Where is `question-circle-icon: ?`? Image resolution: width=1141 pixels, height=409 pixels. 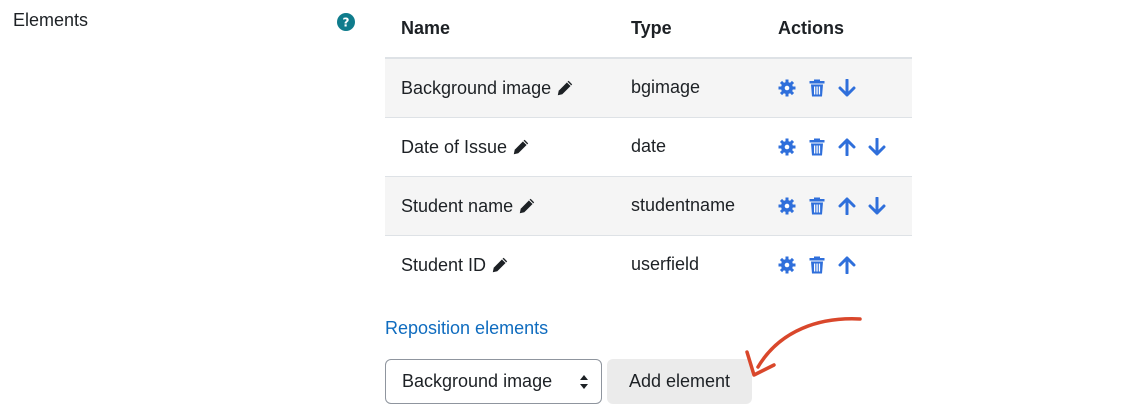
question-circle-icon: ? is located at coordinates (346, 22).